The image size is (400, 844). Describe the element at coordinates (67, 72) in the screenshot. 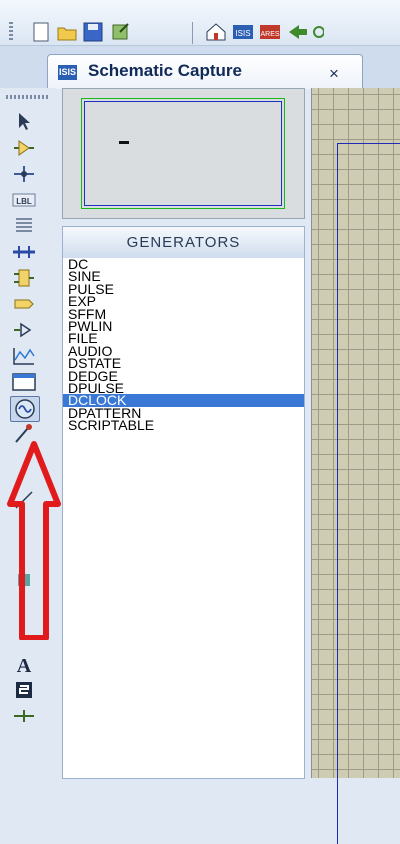

I see `isis-badge-icon: ISIS` at that location.